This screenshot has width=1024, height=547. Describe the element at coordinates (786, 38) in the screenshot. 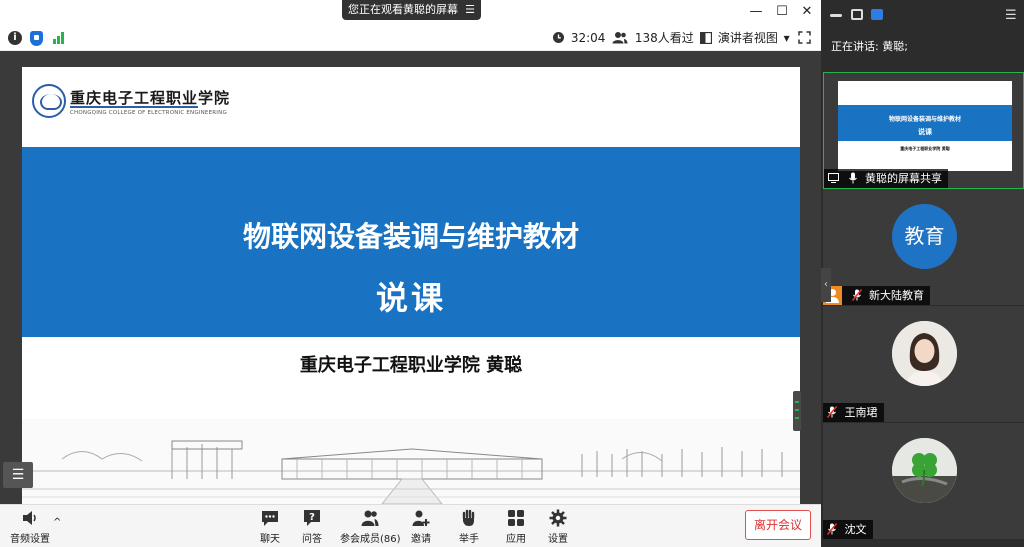

I see `chevron-down-icon: ▾` at that location.